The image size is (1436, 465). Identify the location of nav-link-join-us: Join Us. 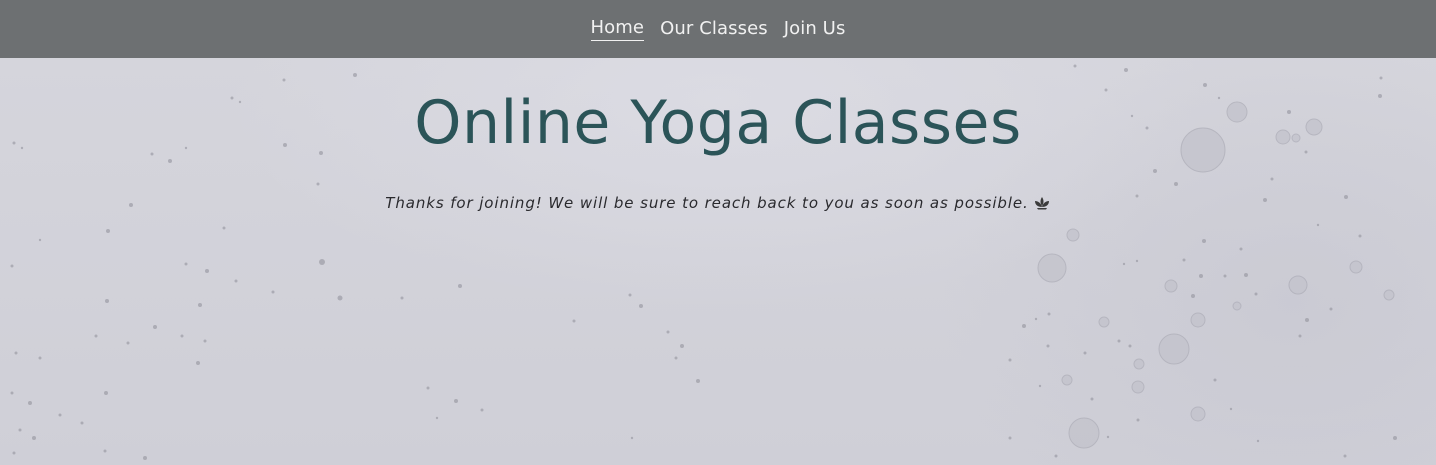
(815, 29).